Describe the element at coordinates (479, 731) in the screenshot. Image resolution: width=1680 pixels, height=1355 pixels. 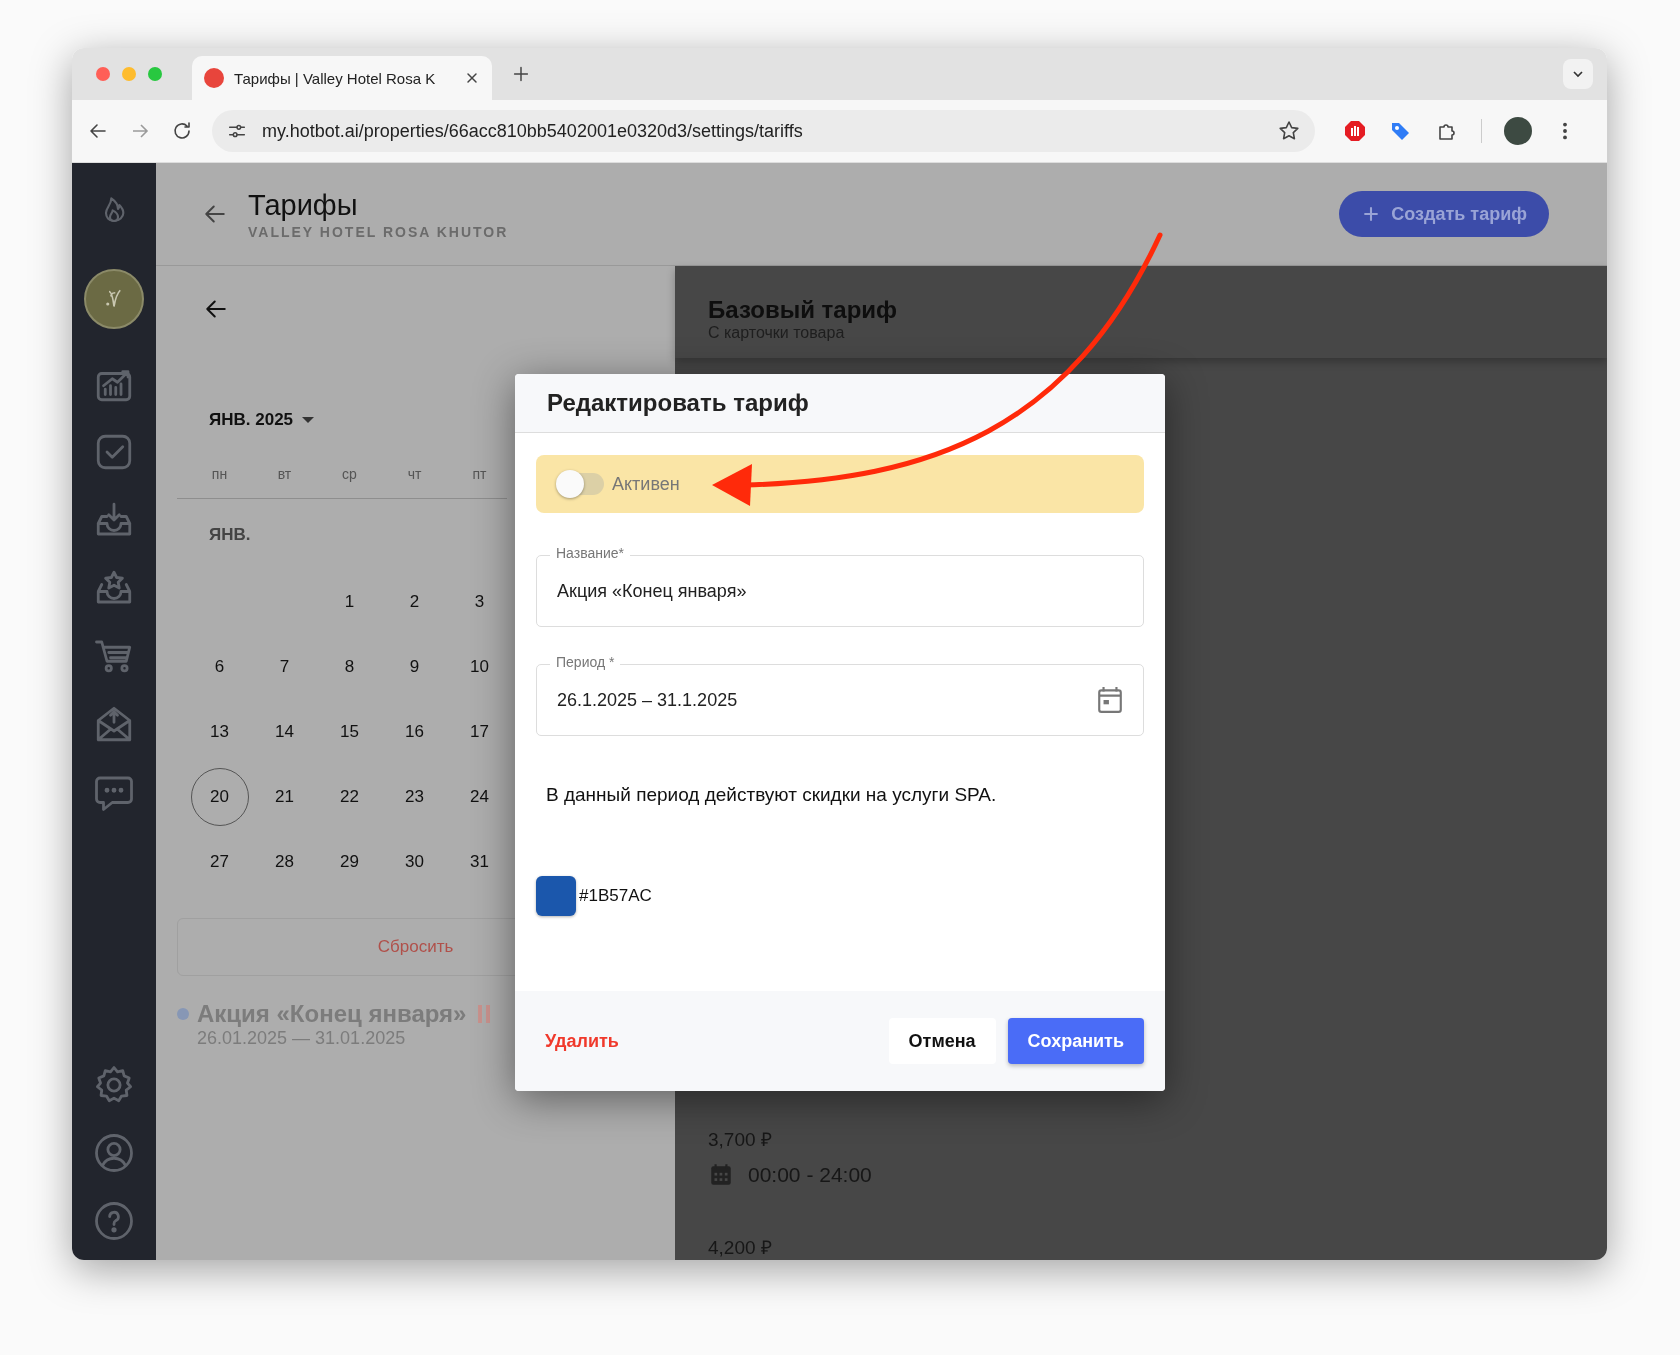
I see `calendar-day: 17` at that location.